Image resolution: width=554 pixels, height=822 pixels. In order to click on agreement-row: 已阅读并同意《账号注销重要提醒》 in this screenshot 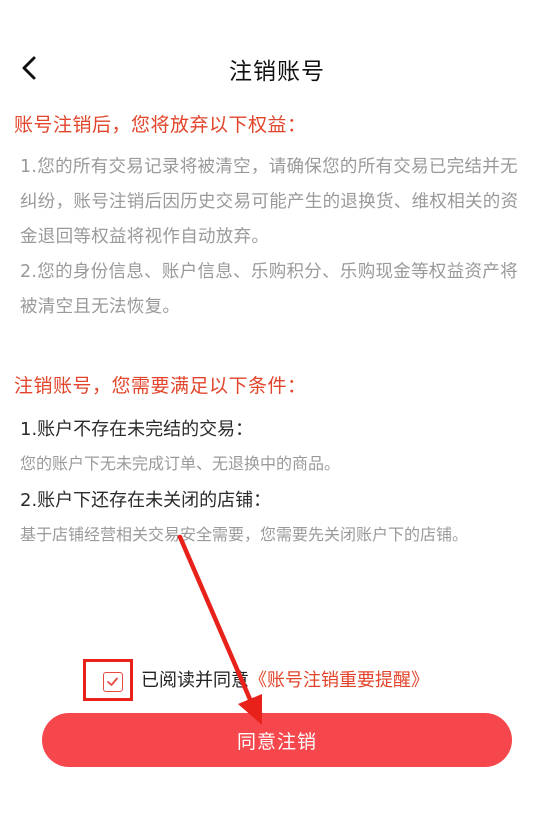, I will do `click(283, 680)`.